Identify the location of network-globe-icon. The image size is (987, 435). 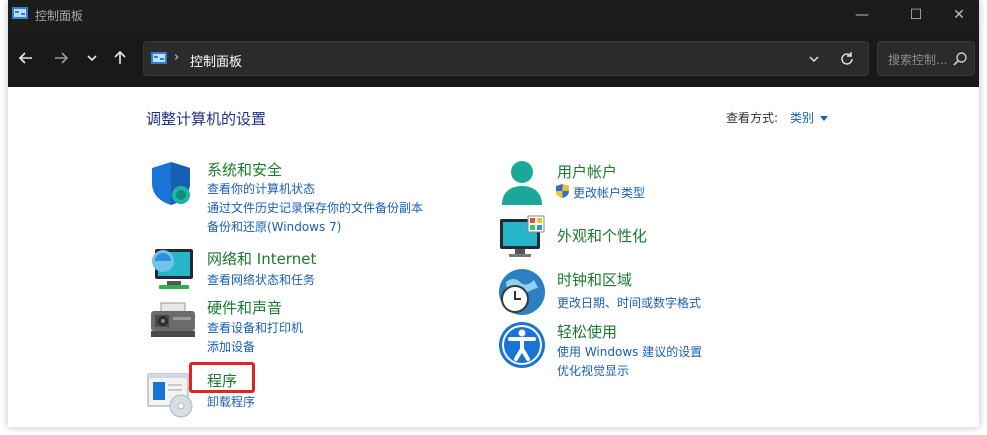
(173, 269).